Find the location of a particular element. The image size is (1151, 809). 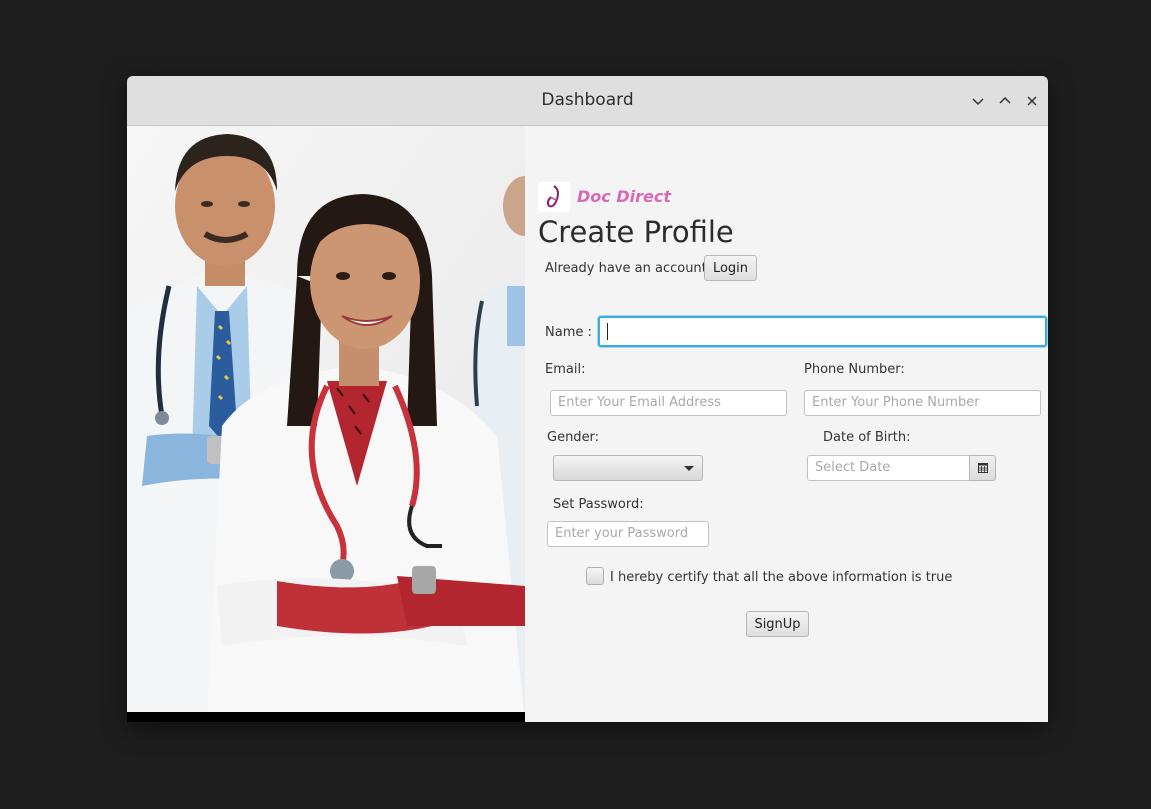

leaf-logo-icon is located at coordinates (552, 196).